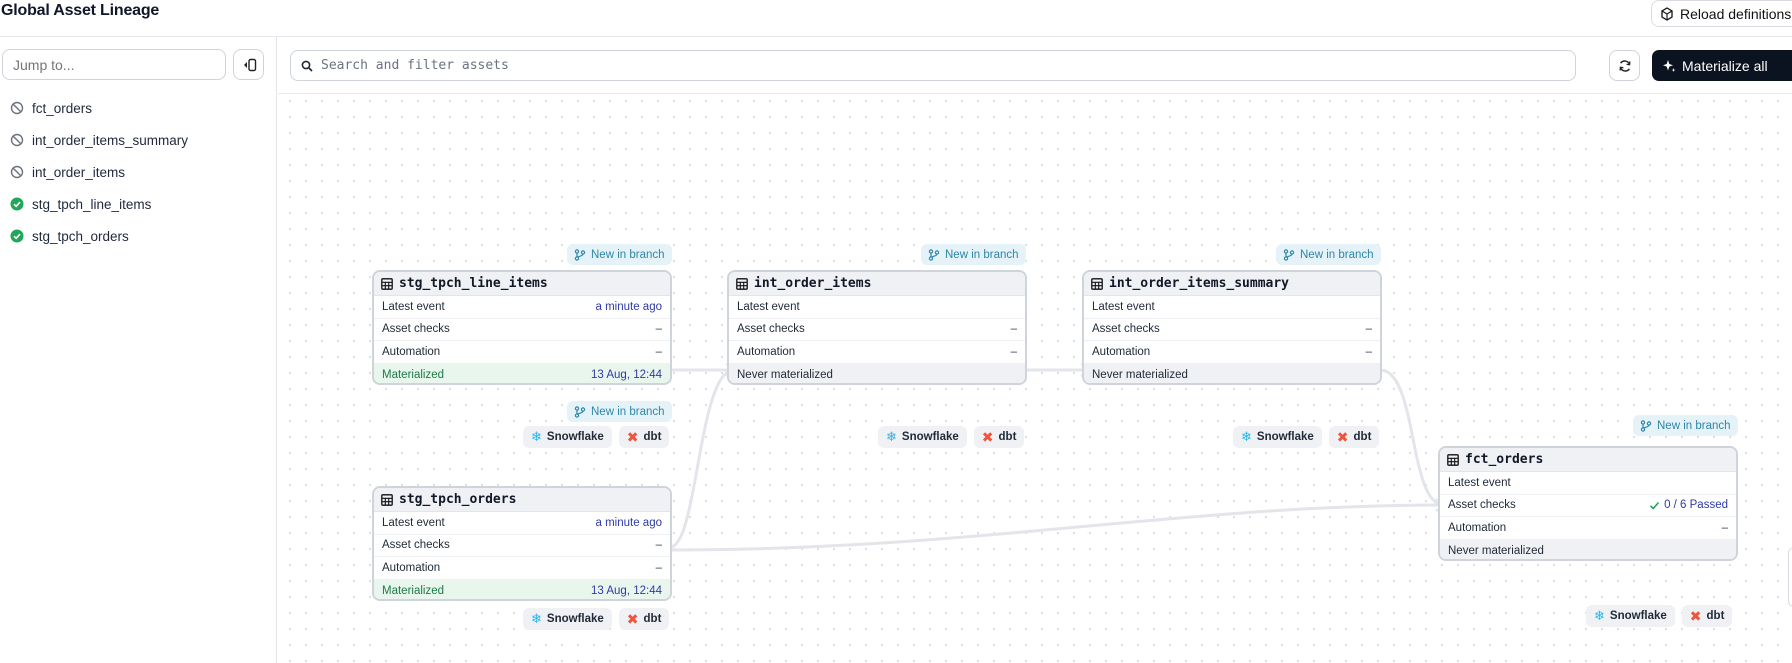  What do you see at coordinates (1504, 459) in the screenshot?
I see `asset-name: fct_orders` at bounding box center [1504, 459].